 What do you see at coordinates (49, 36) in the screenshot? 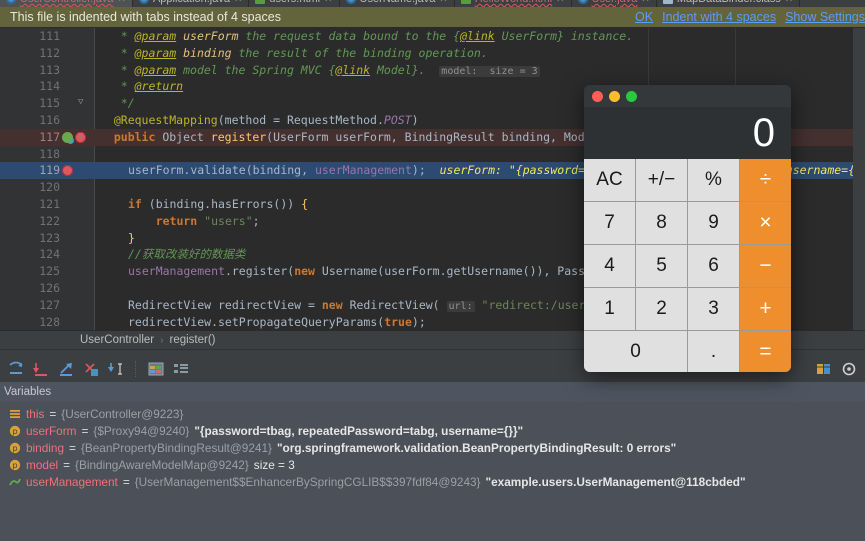
I see `line-number: 111` at bounding box center [49, 36].